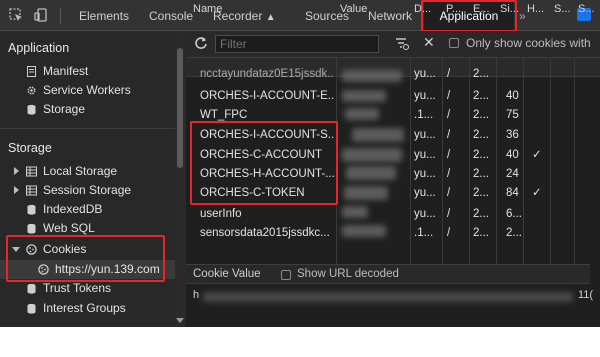  What do you see at coordinates (104, 15) in the screenshot?
I see `tab-elements: Elements` at bounding box center [104, 15].